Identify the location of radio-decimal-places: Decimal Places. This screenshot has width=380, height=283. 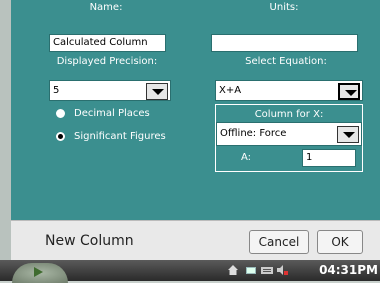
(103, 113).